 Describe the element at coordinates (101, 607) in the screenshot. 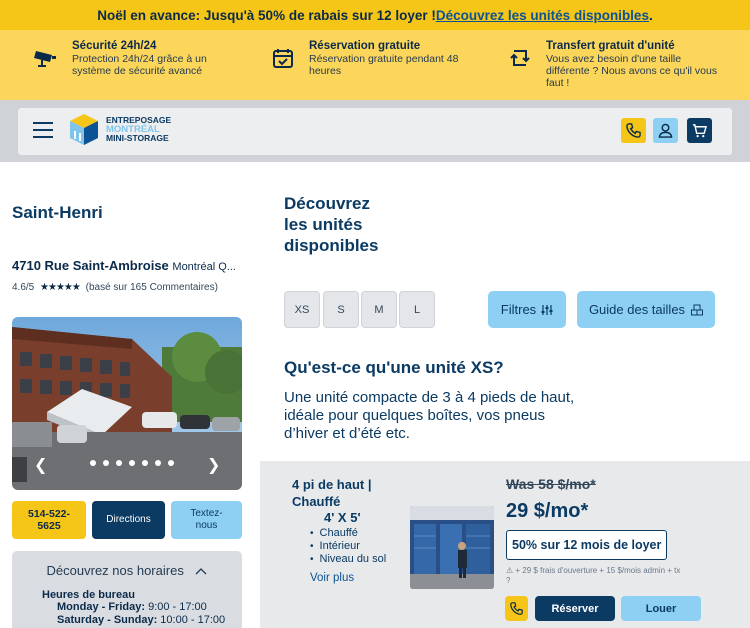

I see `hours-days: Monday - Friday:` at that location.